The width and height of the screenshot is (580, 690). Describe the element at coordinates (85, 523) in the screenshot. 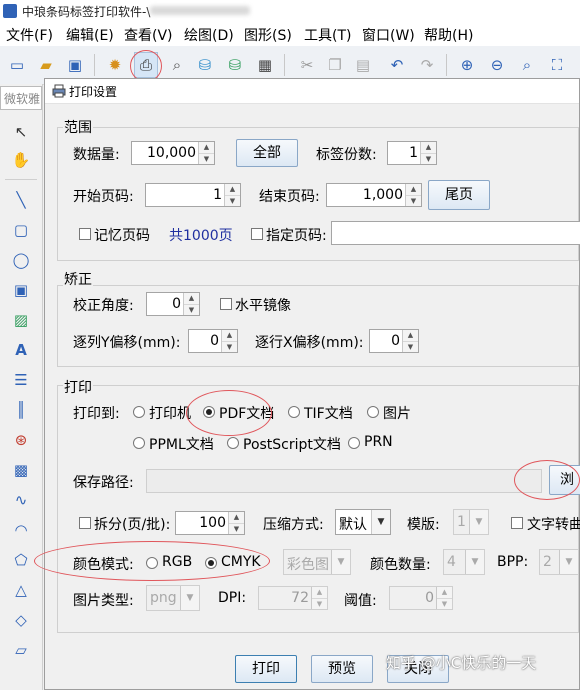

I see `split-checkbox` at that location.